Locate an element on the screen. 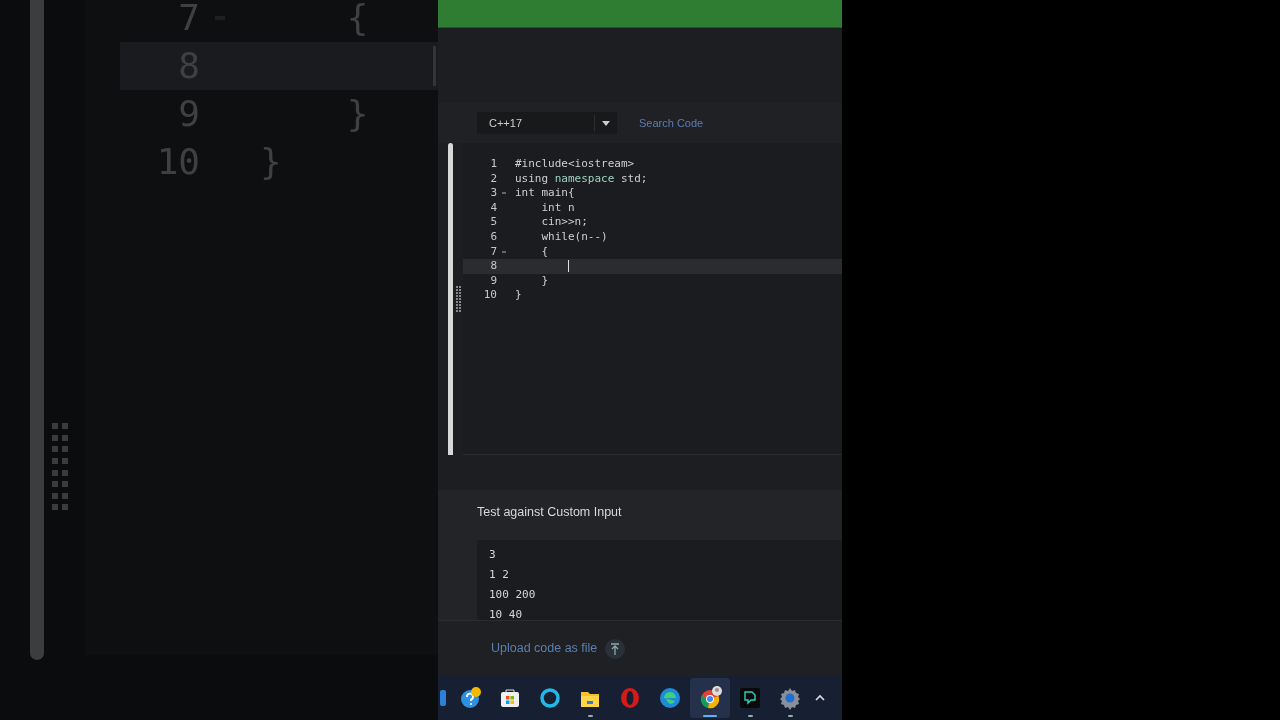 This screenshot has width=1280, height=720. recorder-icon is located at coordinates (750, 698).